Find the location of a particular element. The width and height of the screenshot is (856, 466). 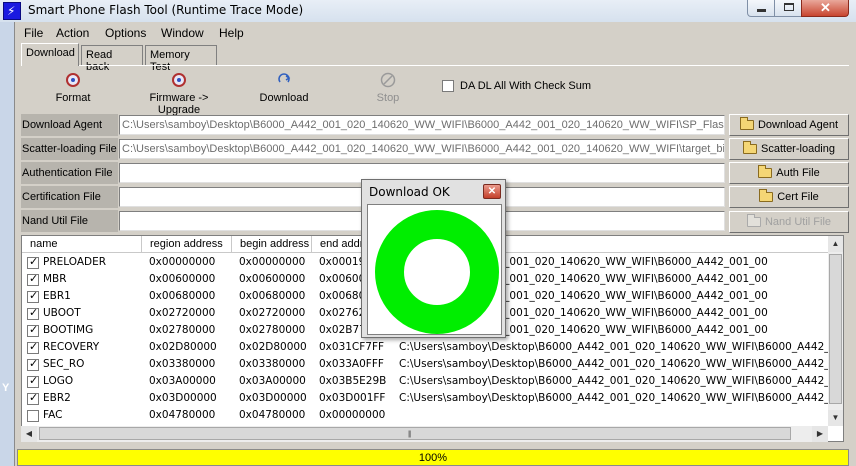

da-dl-checksum-checkbox is located at coordinates (448, 86).